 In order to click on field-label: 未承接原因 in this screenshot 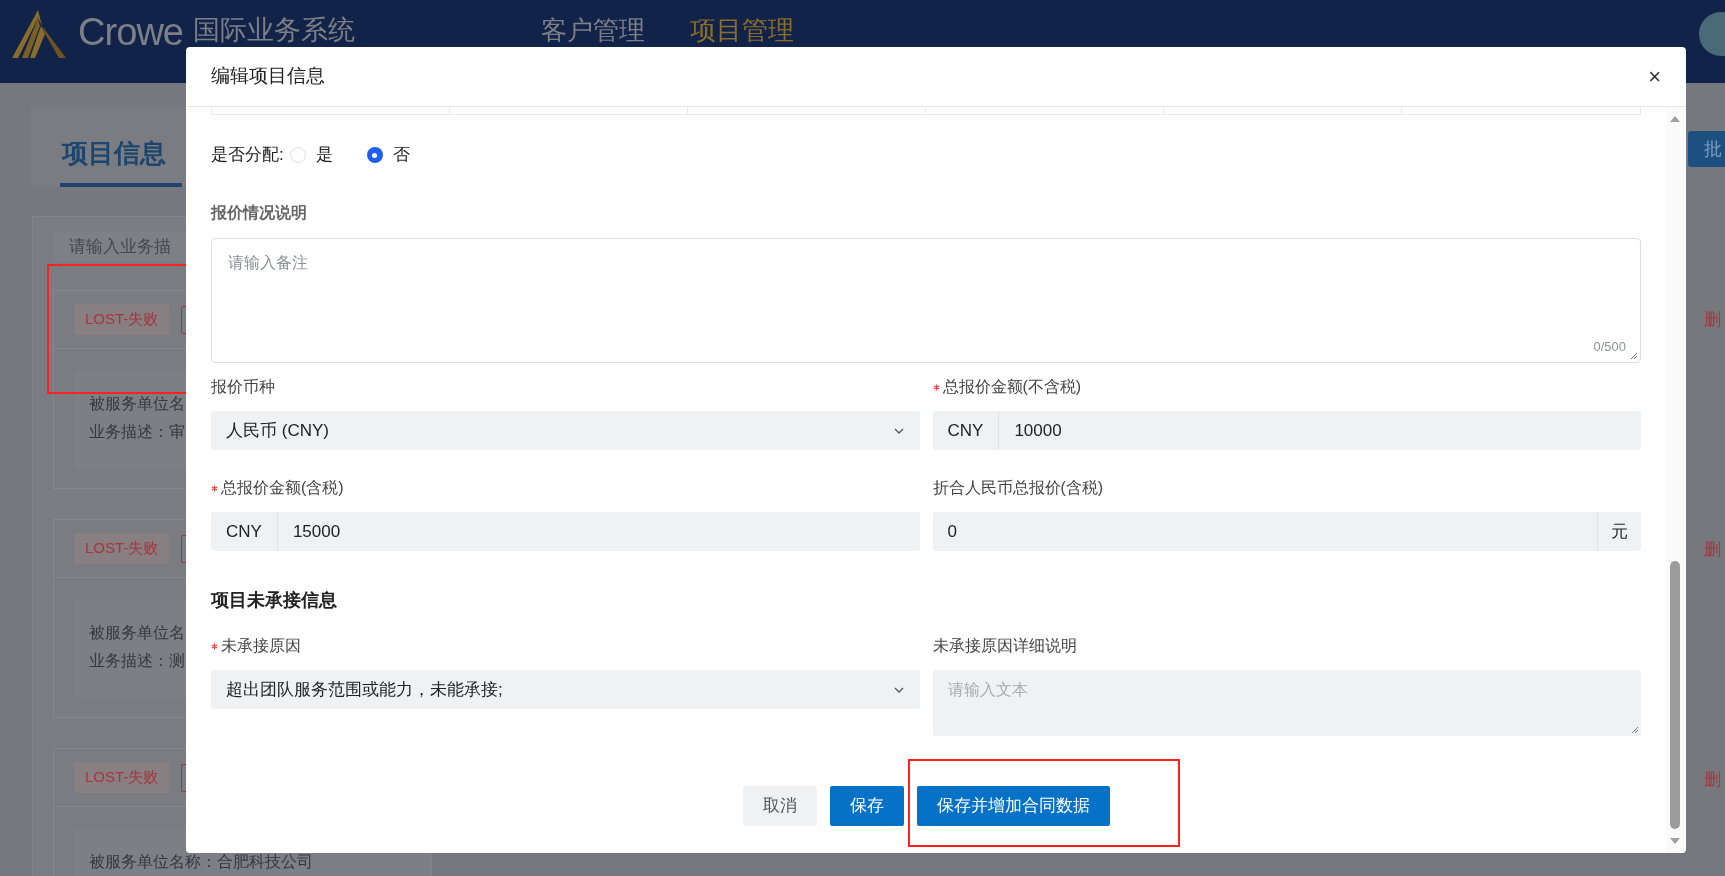, I will do `click(261, 646)`.